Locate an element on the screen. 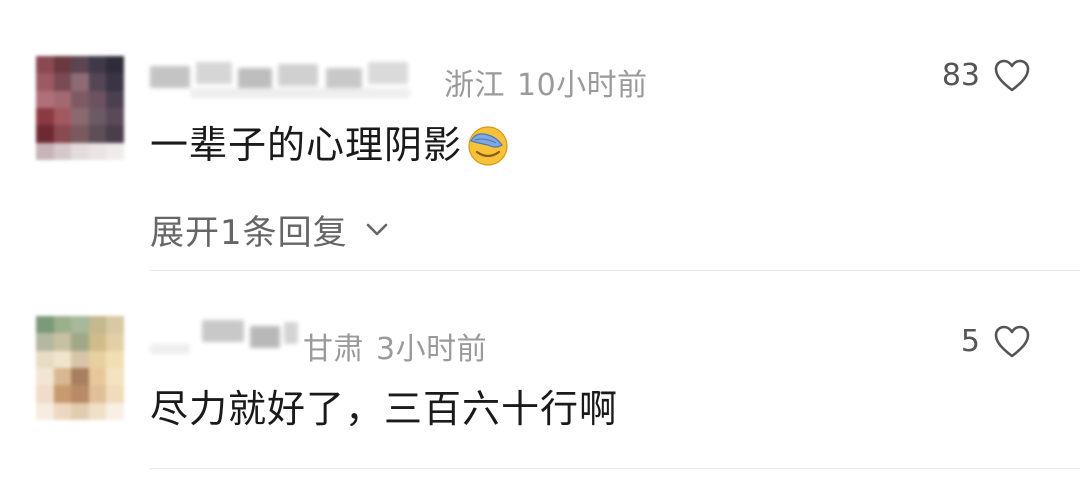 This screenshot has width=1080, height=487. location-label: 浙江 is located at coordinates (474, 85).